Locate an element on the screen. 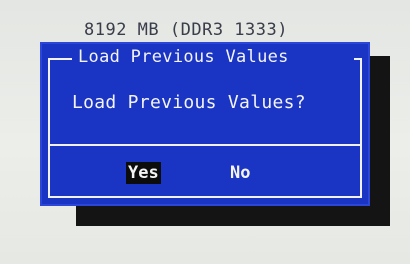 The image size is (410, 264). dialog-frame-bottom is located at coordinates (205, 197).